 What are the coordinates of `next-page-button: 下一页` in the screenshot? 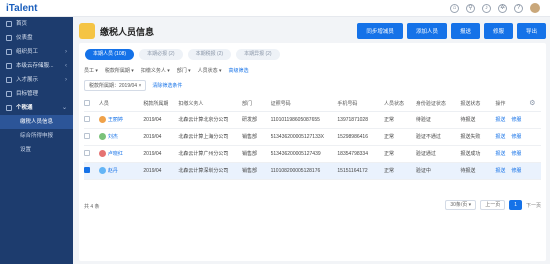 It's located at (533, 205).